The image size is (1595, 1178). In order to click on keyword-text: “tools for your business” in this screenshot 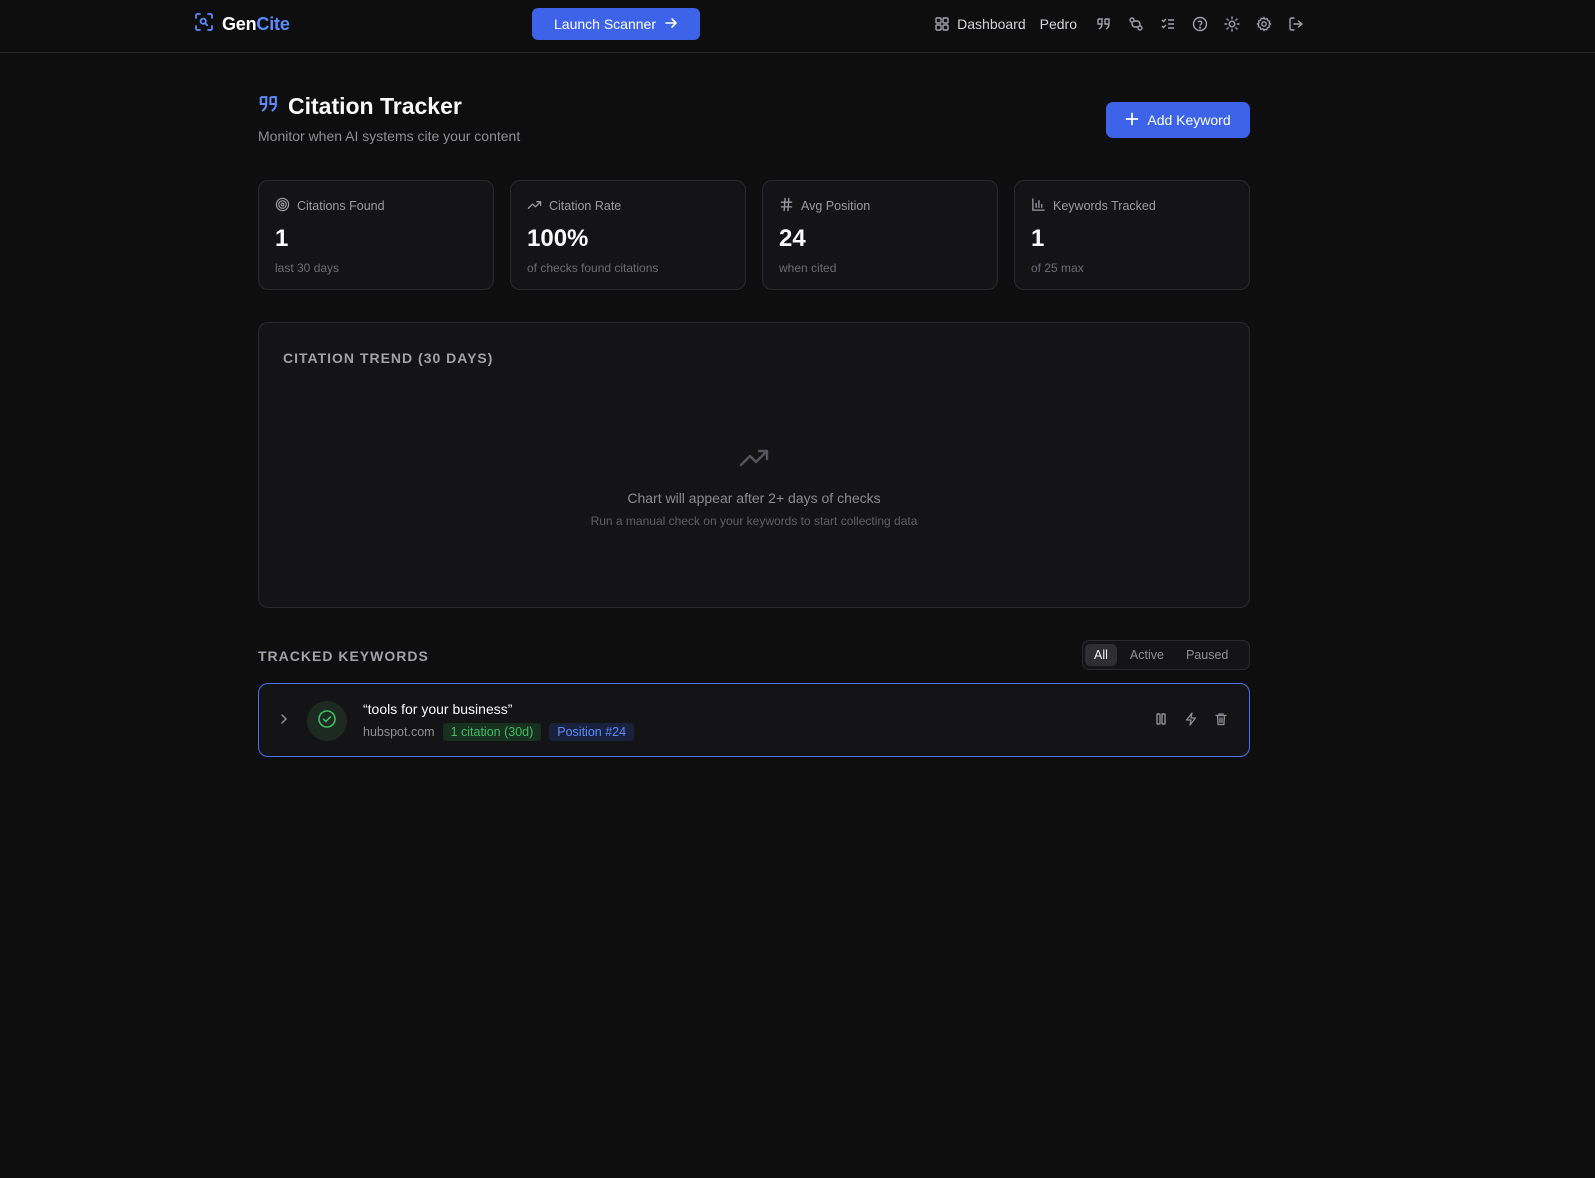, I will do `click(438, 709)`.